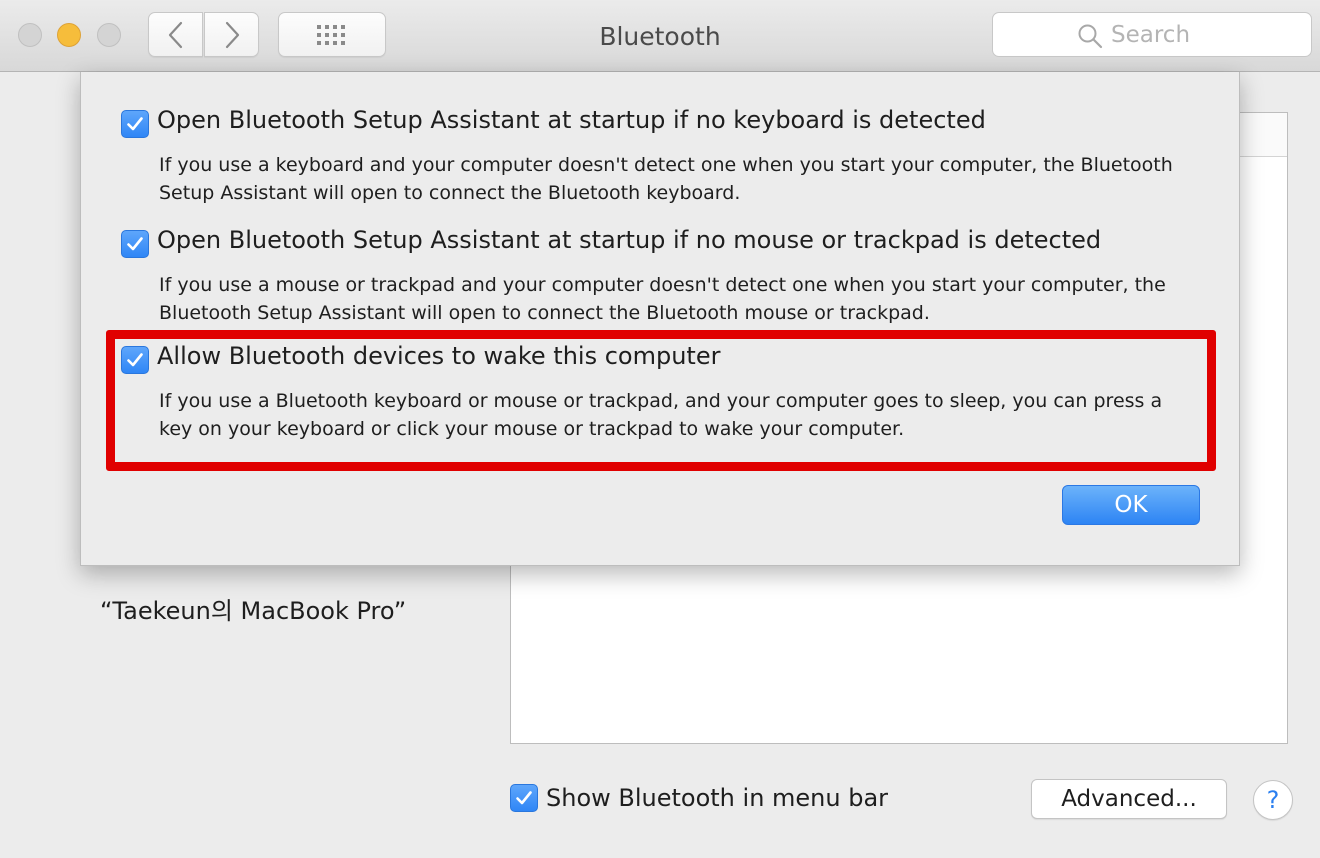 Image resolution: width=1320 pixels, height=858 pixels. I want to click on show-all-button, so click(332, 34).